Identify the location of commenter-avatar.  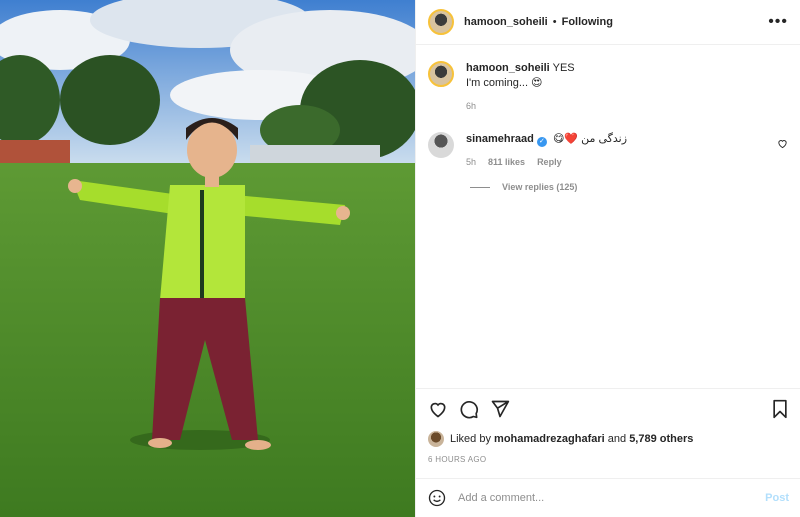
(441, 145).